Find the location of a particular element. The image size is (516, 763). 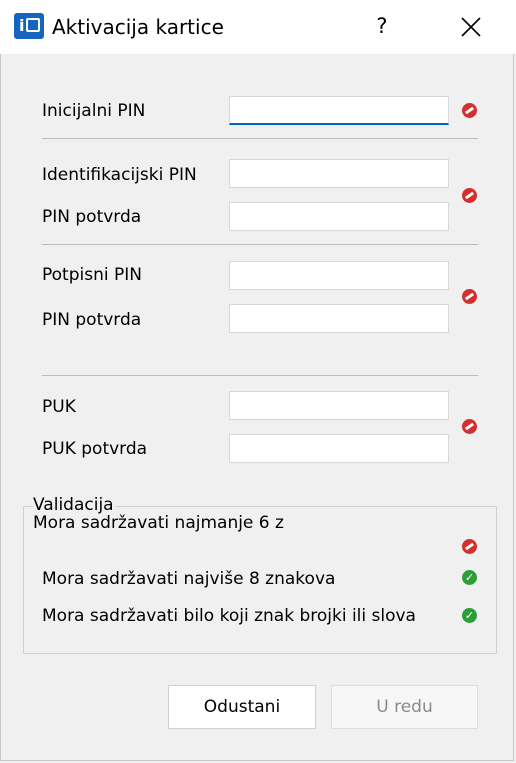

validation-rule-text: Mora sadržavati najmanje 6 z is located at coordinates (158, 523).